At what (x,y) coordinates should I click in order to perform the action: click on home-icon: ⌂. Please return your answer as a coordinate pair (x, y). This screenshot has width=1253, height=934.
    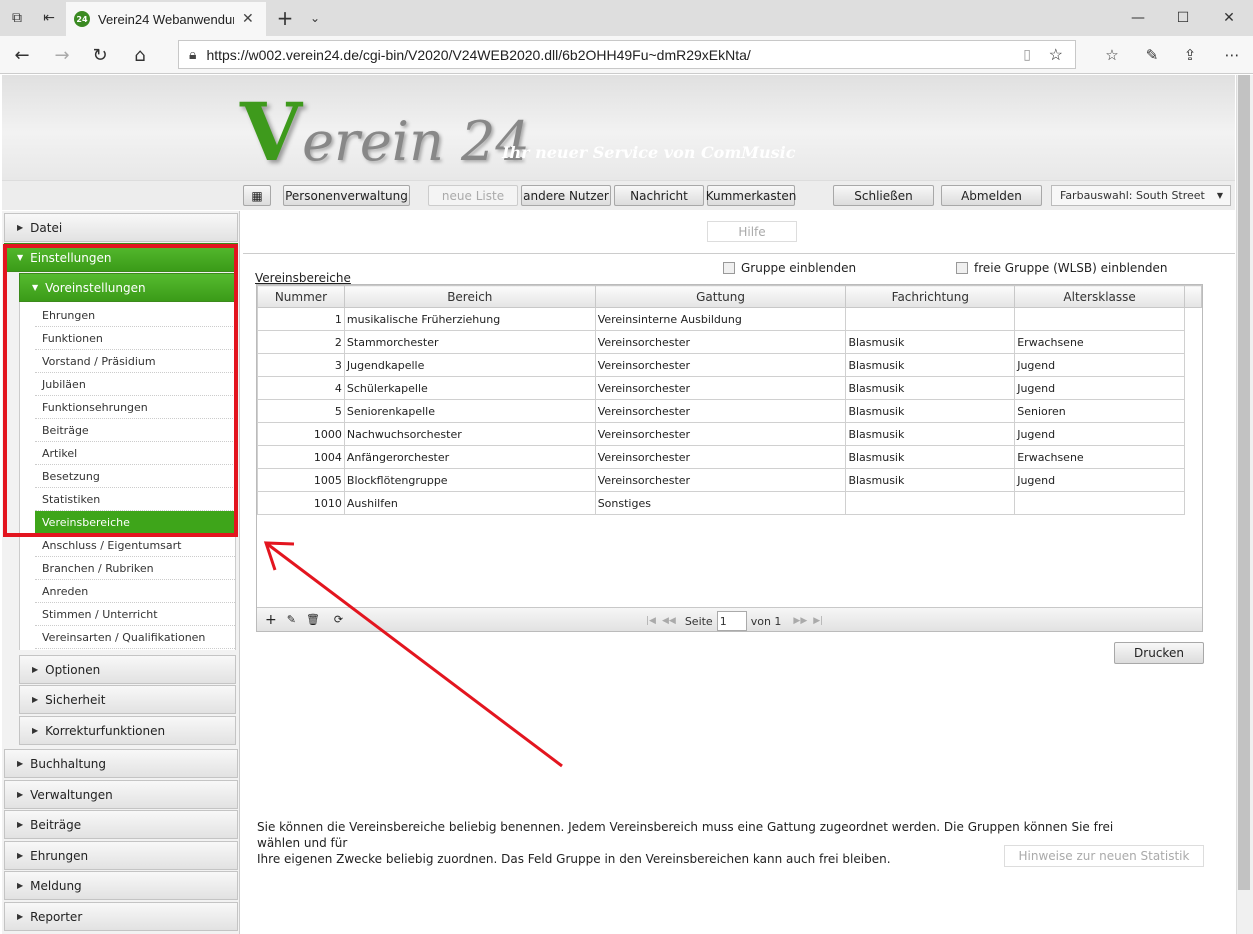
    Looking at the image, I should click on (140, 55).